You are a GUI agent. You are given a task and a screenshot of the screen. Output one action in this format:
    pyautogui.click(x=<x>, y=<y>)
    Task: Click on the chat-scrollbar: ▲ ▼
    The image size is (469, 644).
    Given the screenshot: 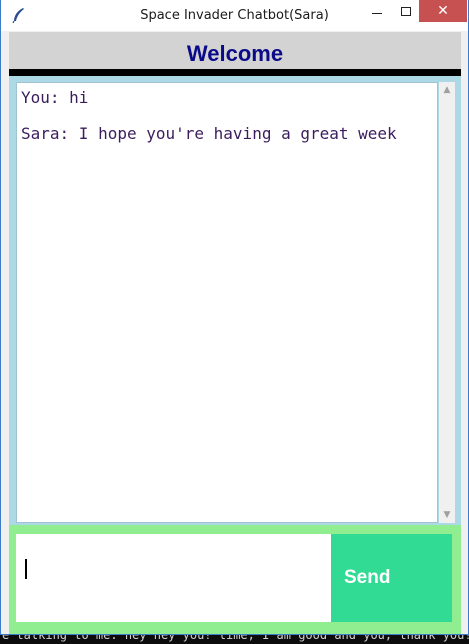 What is the action you would take?
    pyautogui.click(x=447, y=302)
    